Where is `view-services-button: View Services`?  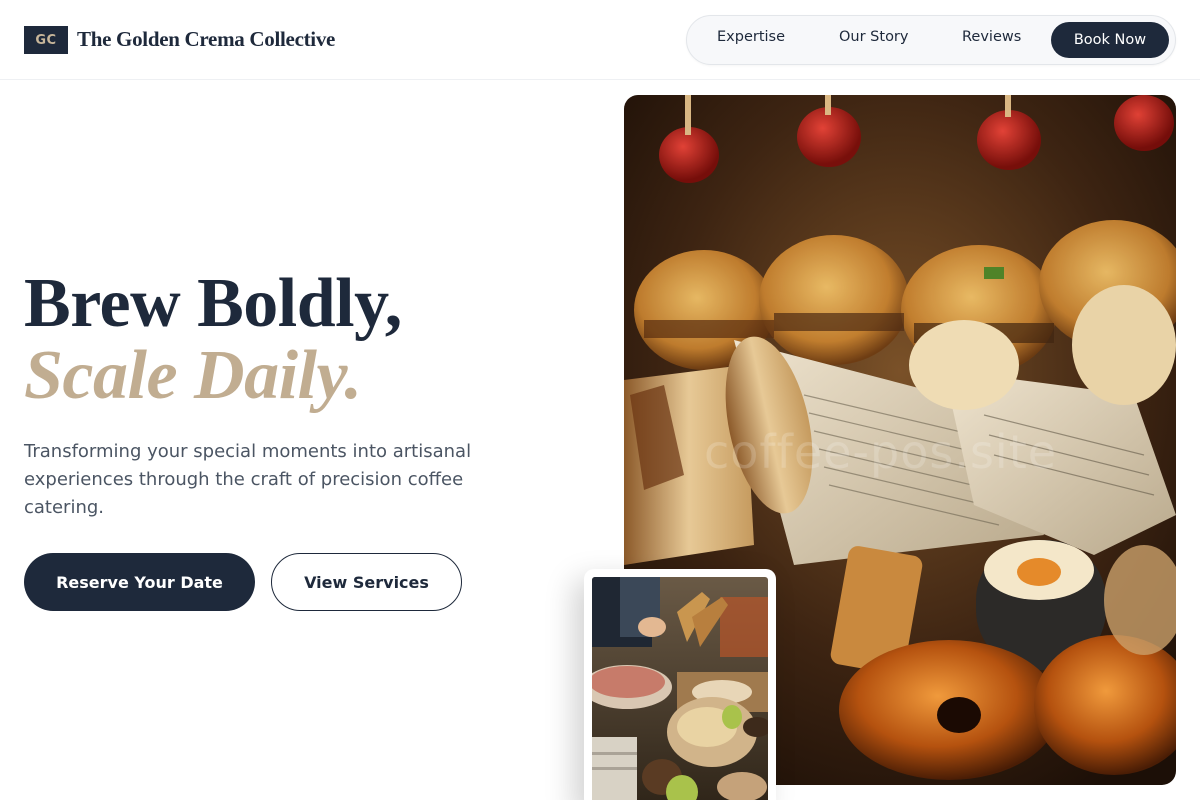
view-services-button: View Services is located at coordinates (366, 582).